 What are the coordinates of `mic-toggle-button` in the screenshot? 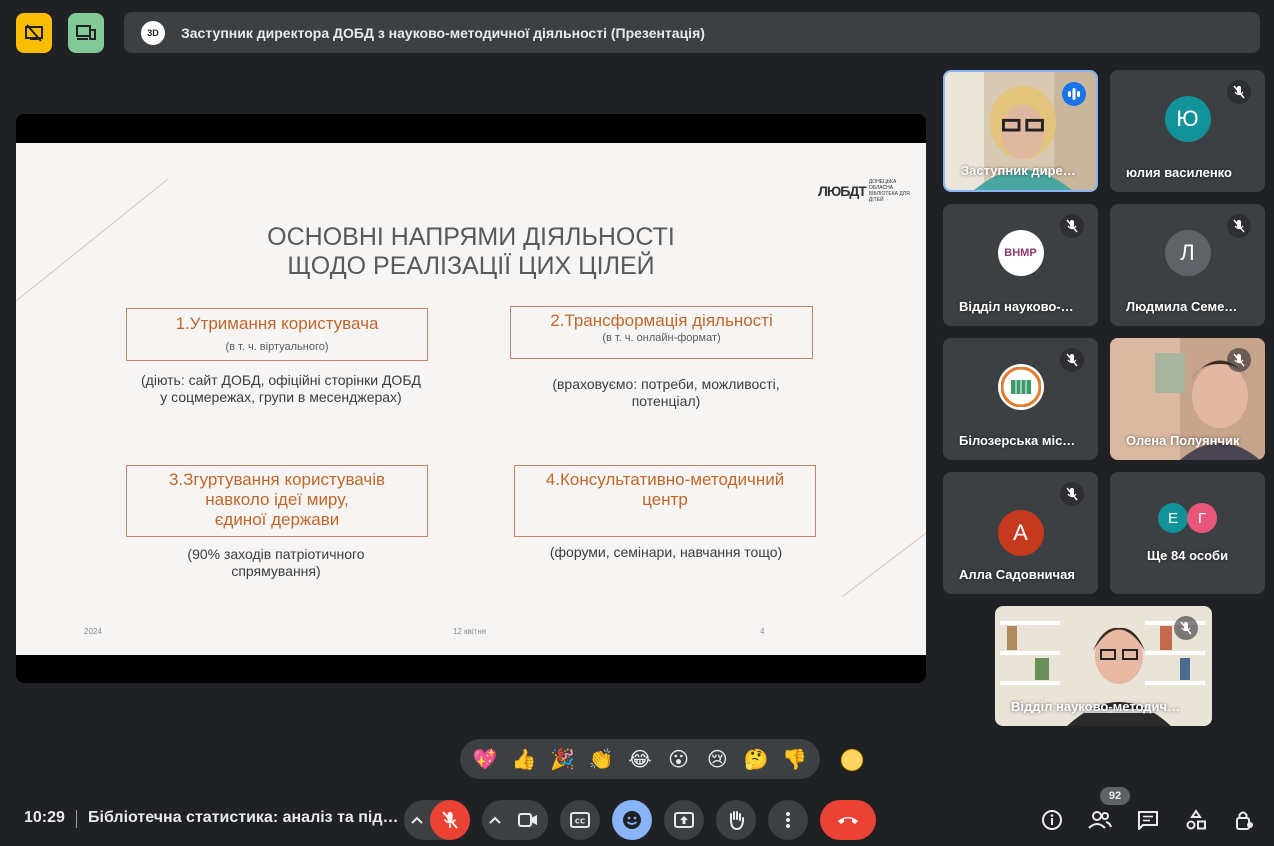 It's located at (450, 820).